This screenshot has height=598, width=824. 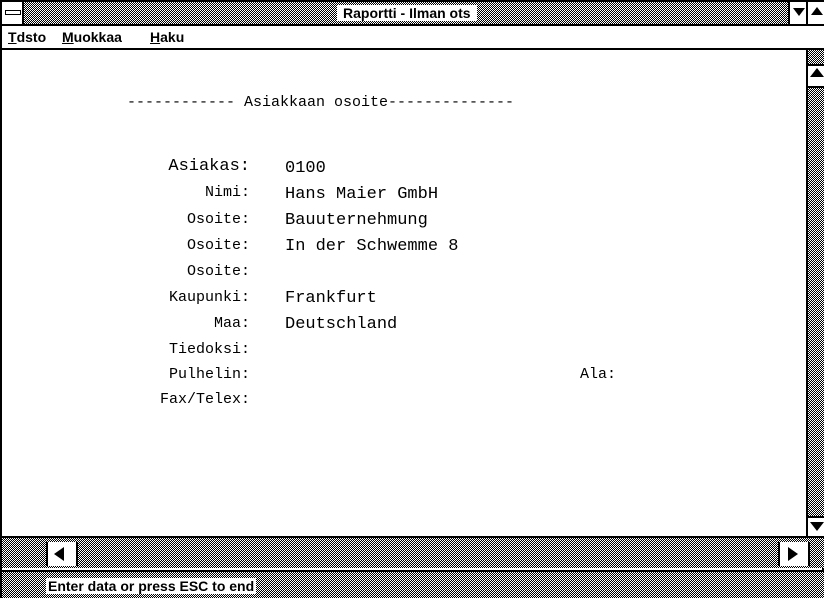 I want to click on address2-value: In der Schwemme 8, so click(x=371, y=246).